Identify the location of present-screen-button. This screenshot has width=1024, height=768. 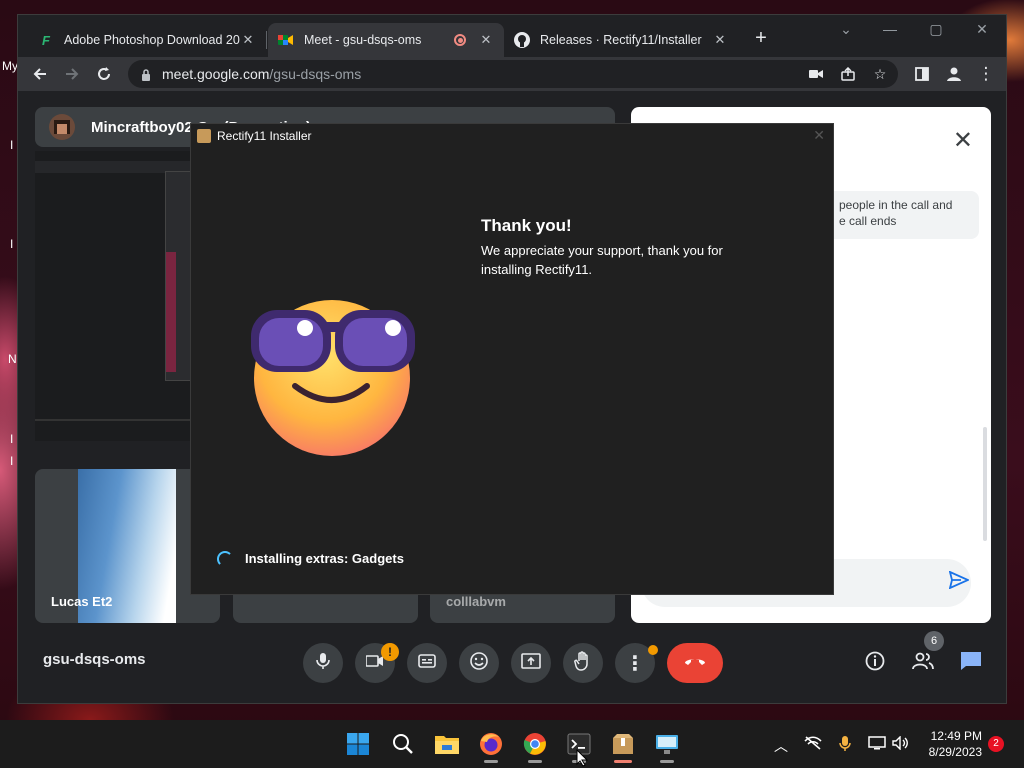
(531, 663).